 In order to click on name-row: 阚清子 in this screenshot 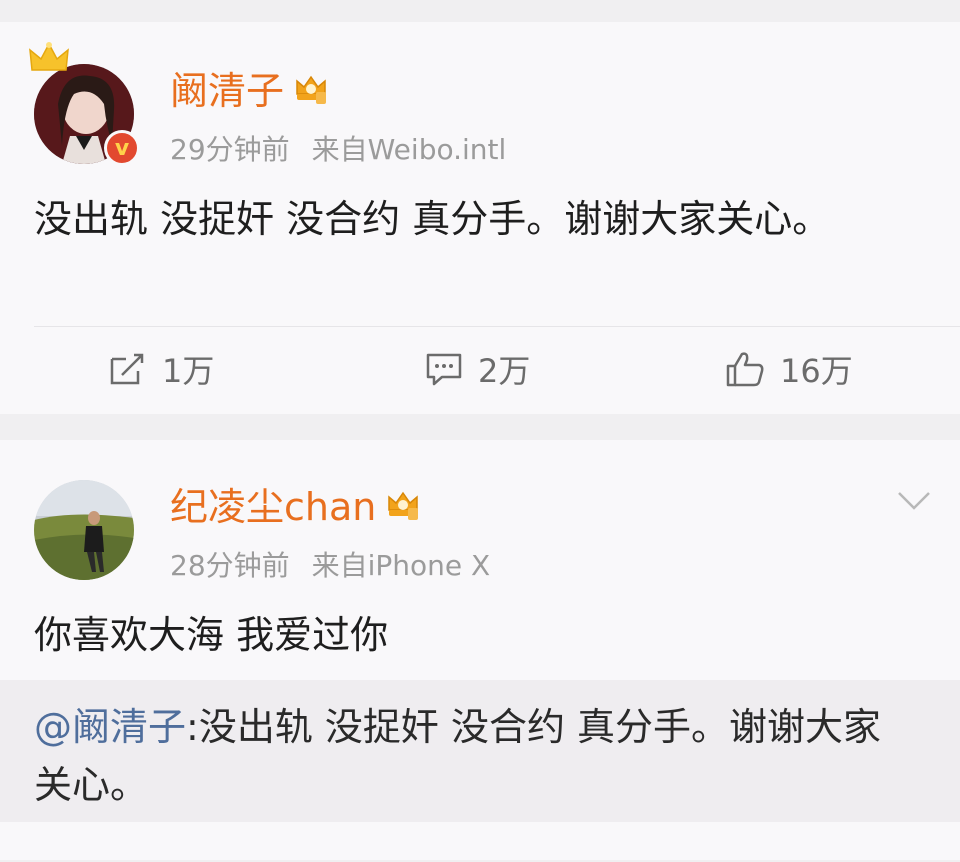, I will do `click(249, 91)`.